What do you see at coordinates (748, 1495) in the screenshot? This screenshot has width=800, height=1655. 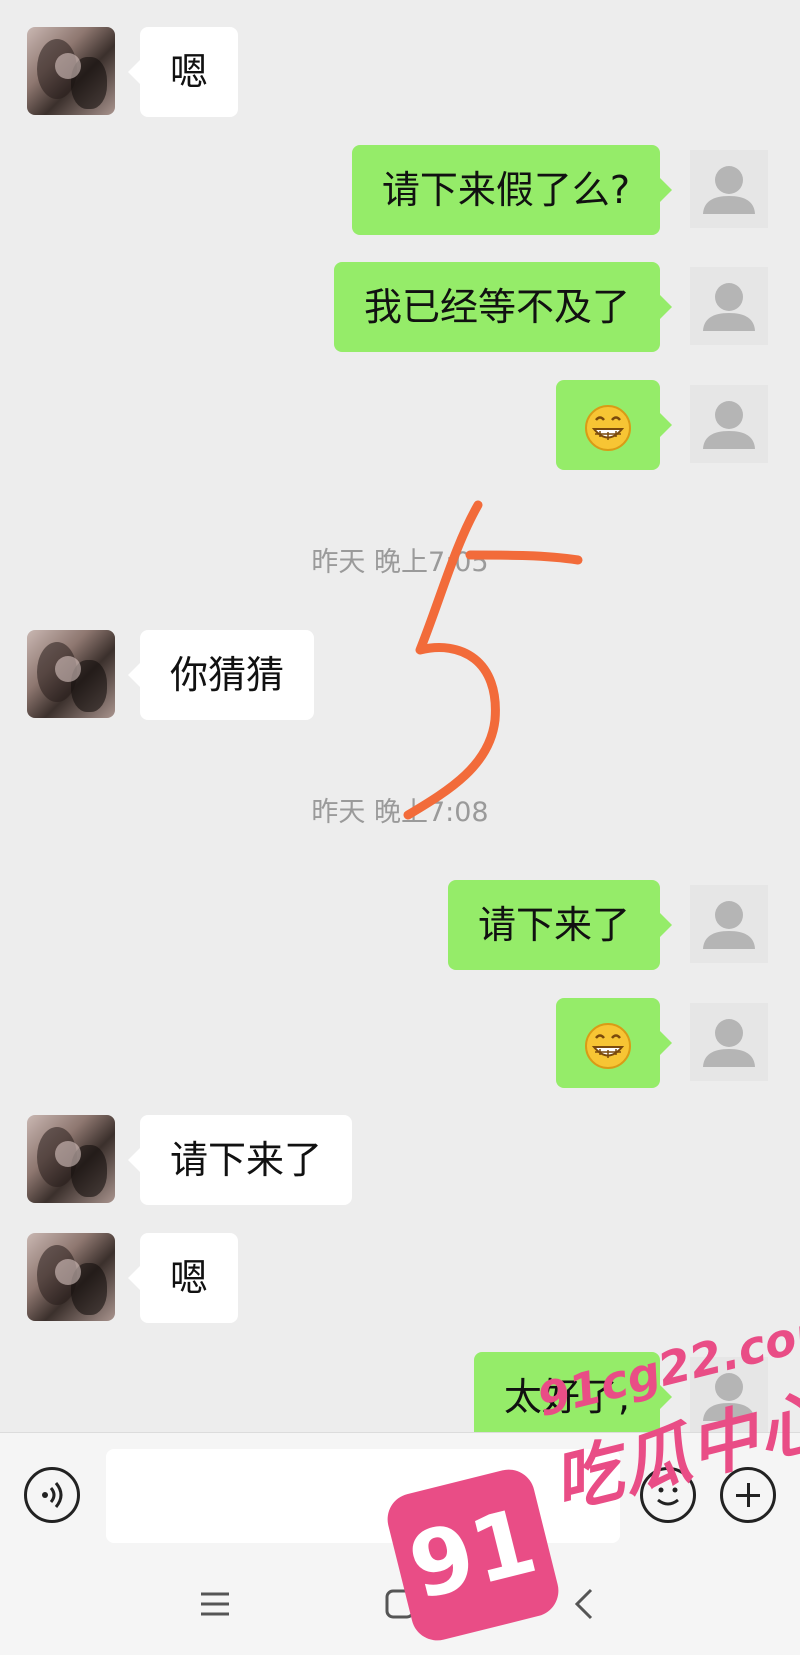 I see `plus-icon` at bounding box center [748, 1495].